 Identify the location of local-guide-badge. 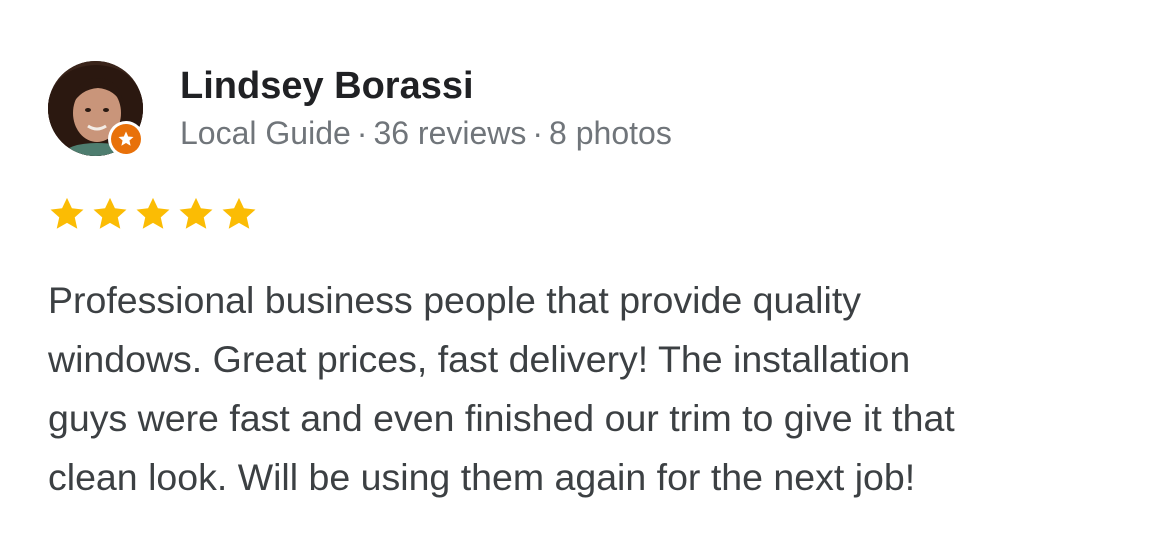
(126, 139).